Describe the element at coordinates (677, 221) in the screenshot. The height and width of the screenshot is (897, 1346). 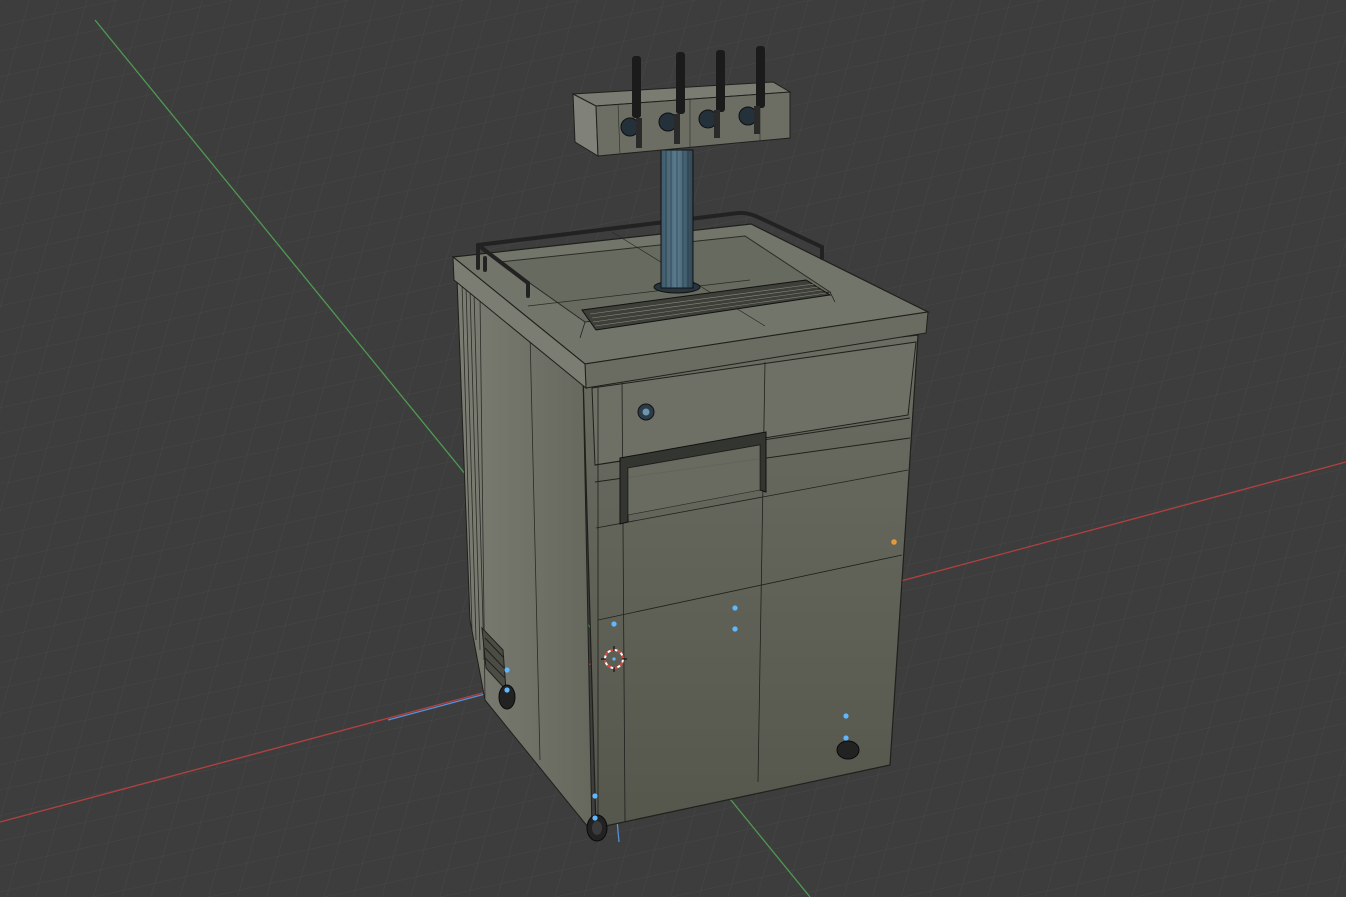
I see `beer-tower-column` at that location.